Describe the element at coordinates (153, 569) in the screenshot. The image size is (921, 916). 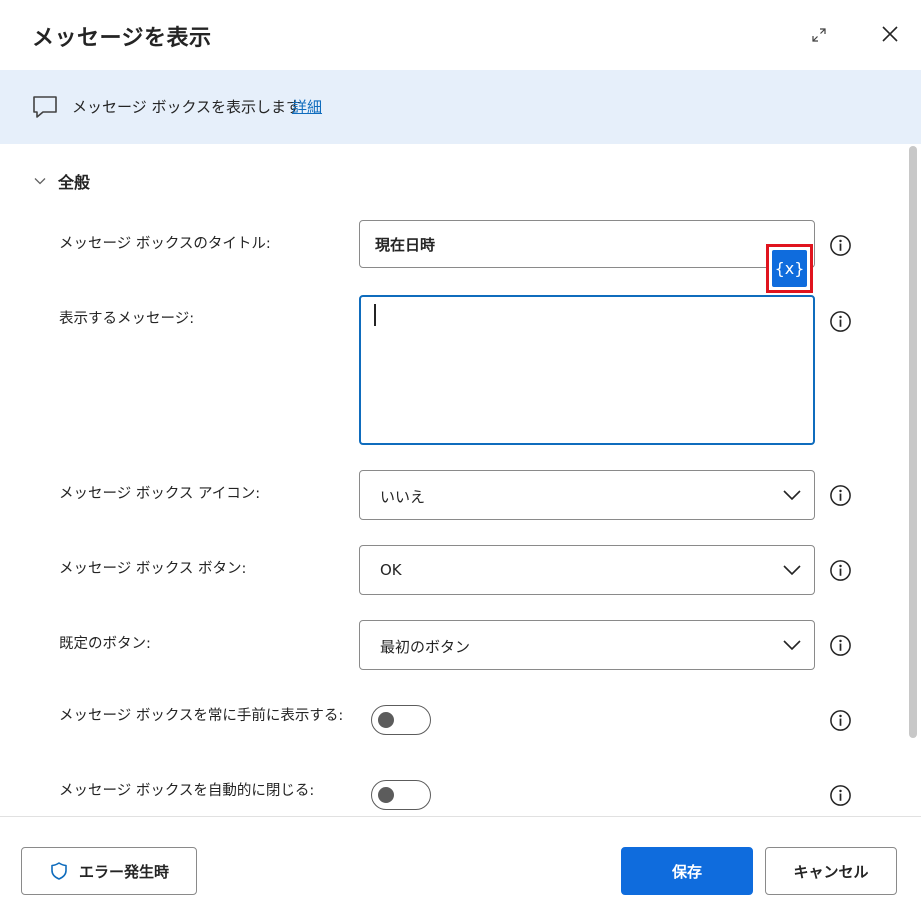
I see `buttons-label: メッセージ ボックス ボタン:` at that location.